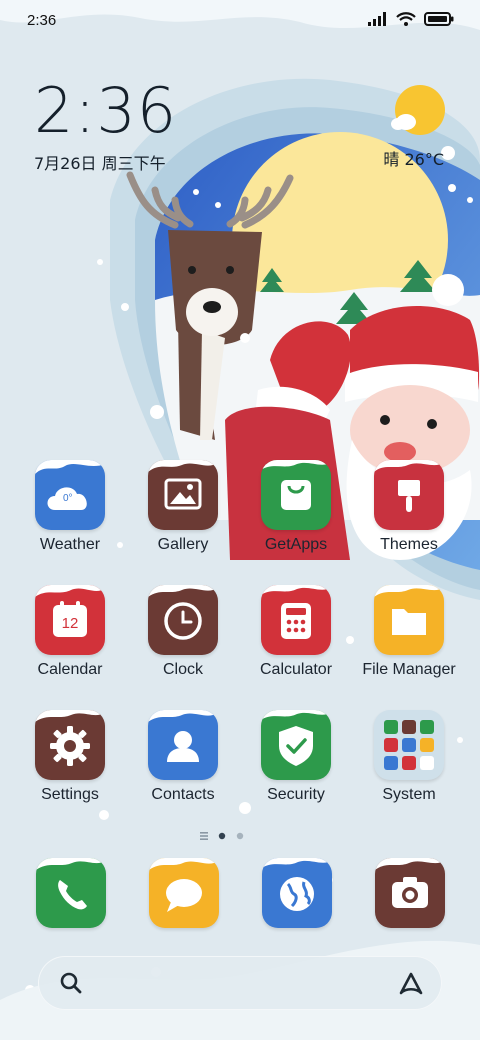 The width and height of the screenshot is (480, 1040). What do you see at coordinates (183, 495) in the screenshot?
I see `image-icon` at bounding box center [183, 495].